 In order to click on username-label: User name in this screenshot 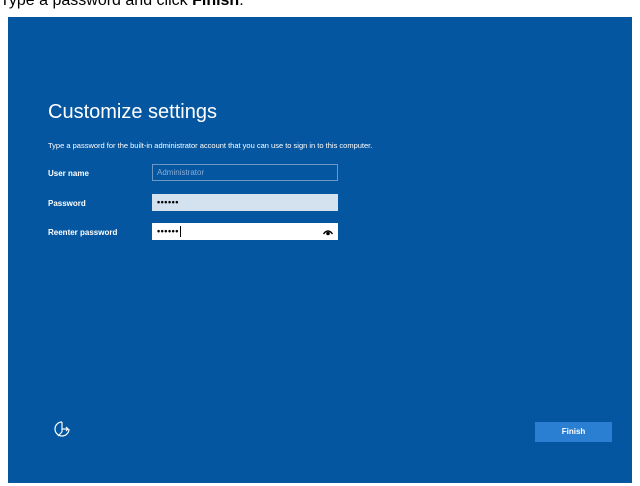, I will do `click(68, 173)`.